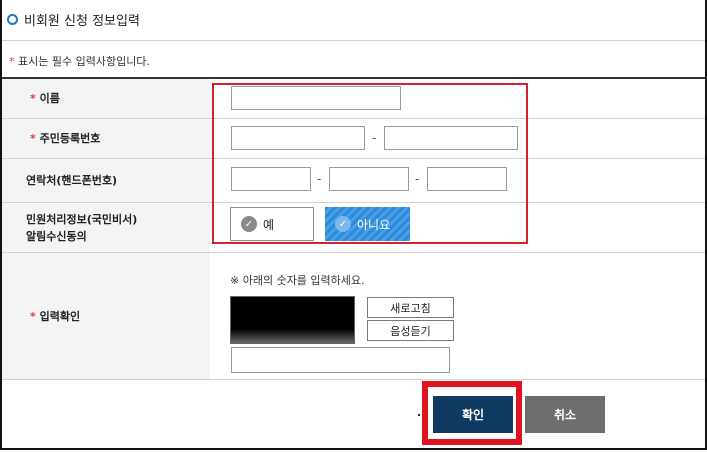 The width and height of the screenshot is (707, 452). I want to click on label-captcha: * 입력확인, so click(106, 316).